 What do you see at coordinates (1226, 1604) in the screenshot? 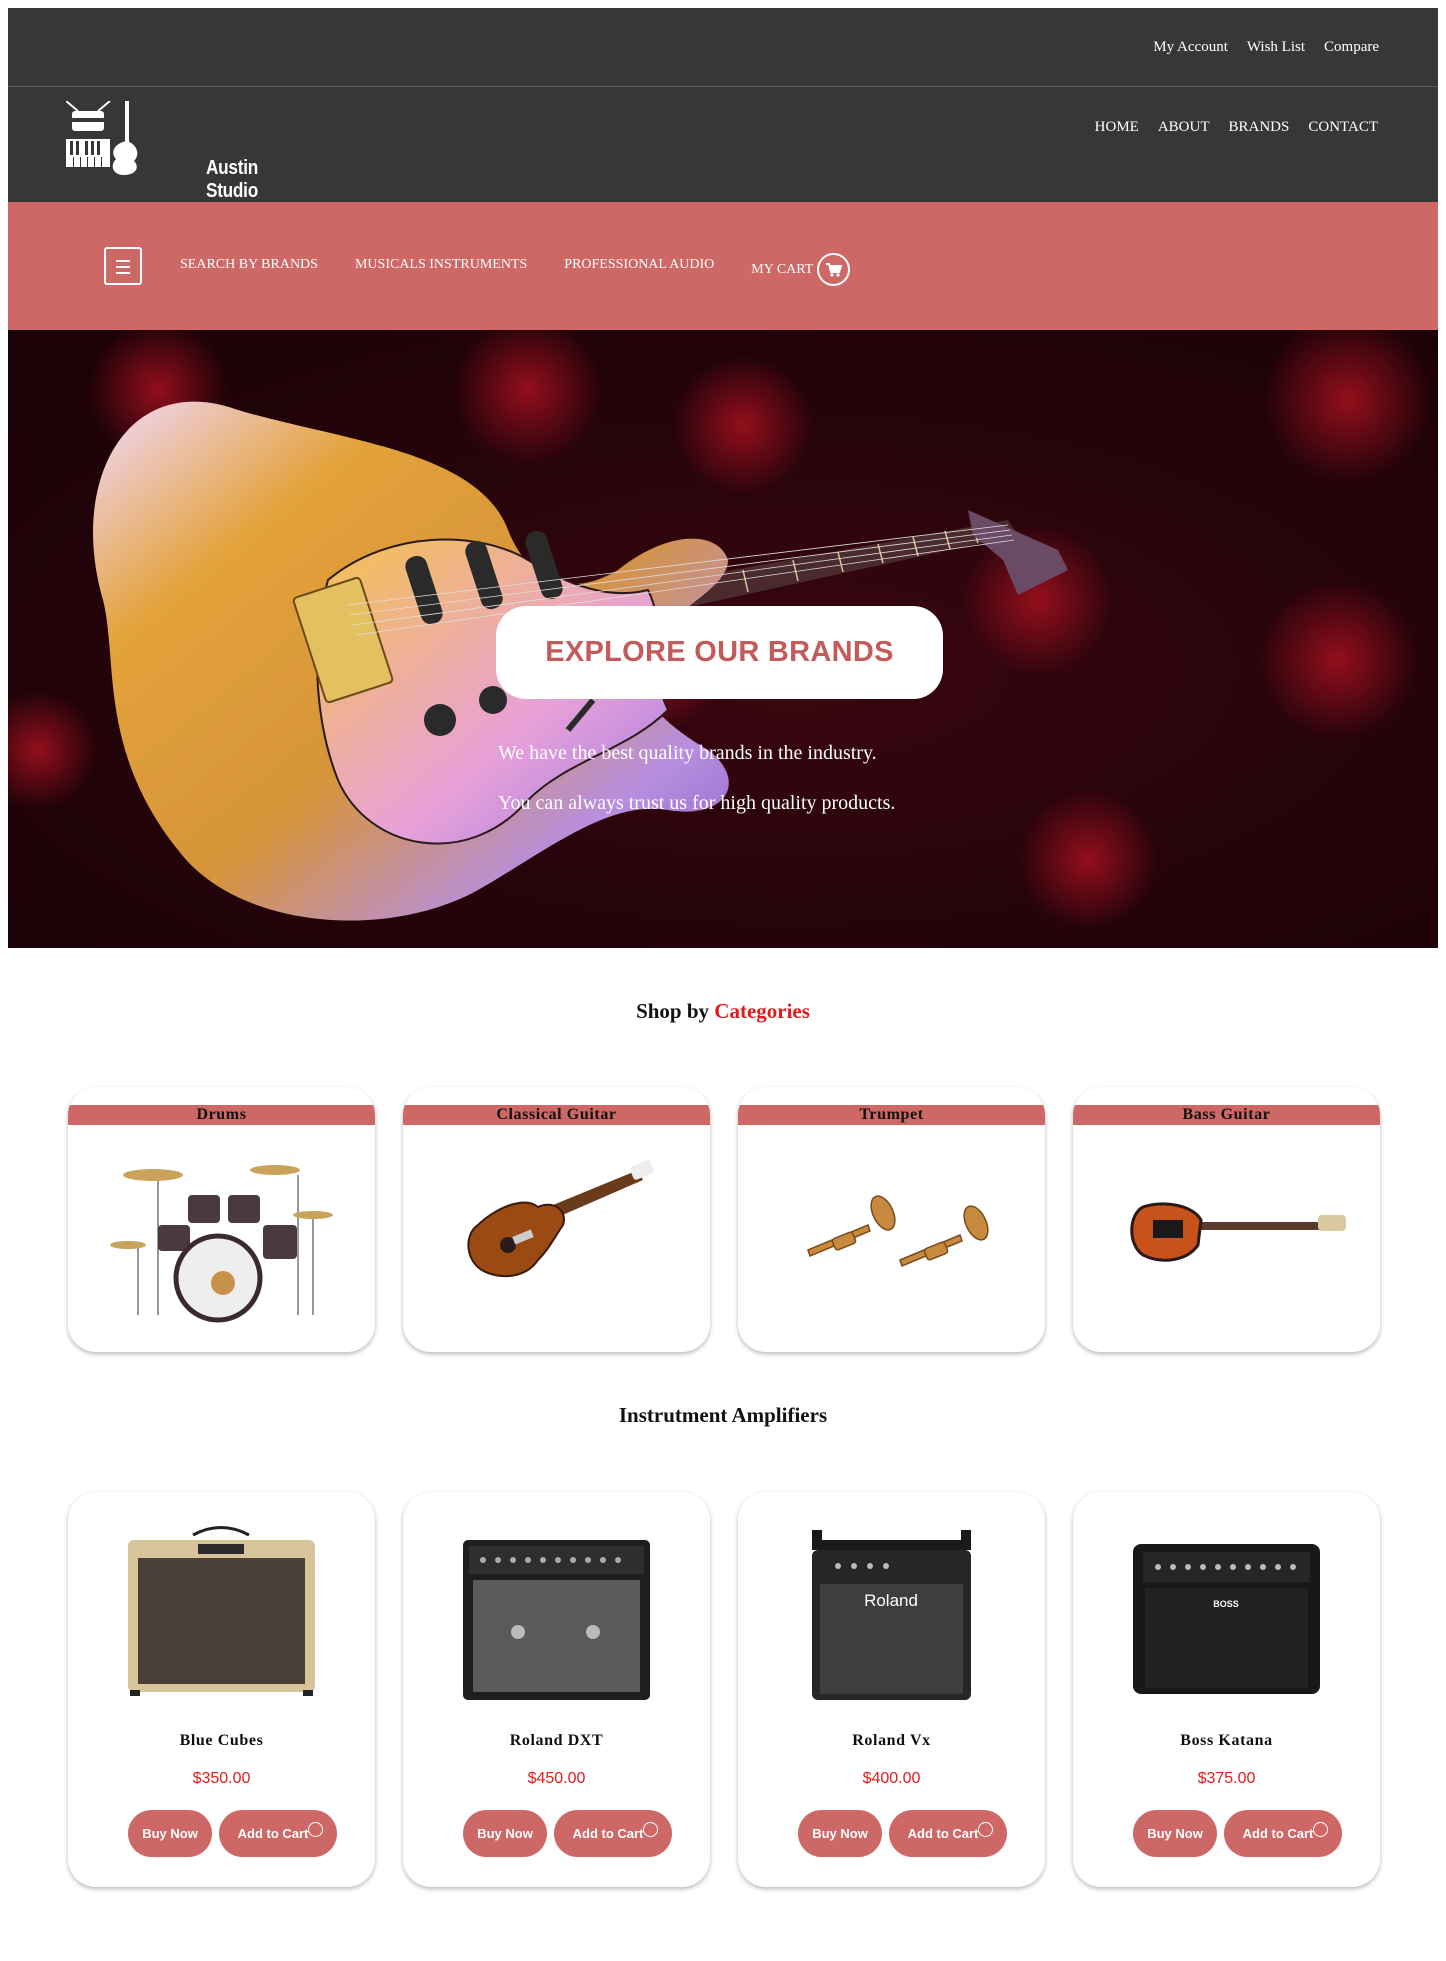
I see `boss-logo-text: BOSS` at bounding box center [1226, 1604].